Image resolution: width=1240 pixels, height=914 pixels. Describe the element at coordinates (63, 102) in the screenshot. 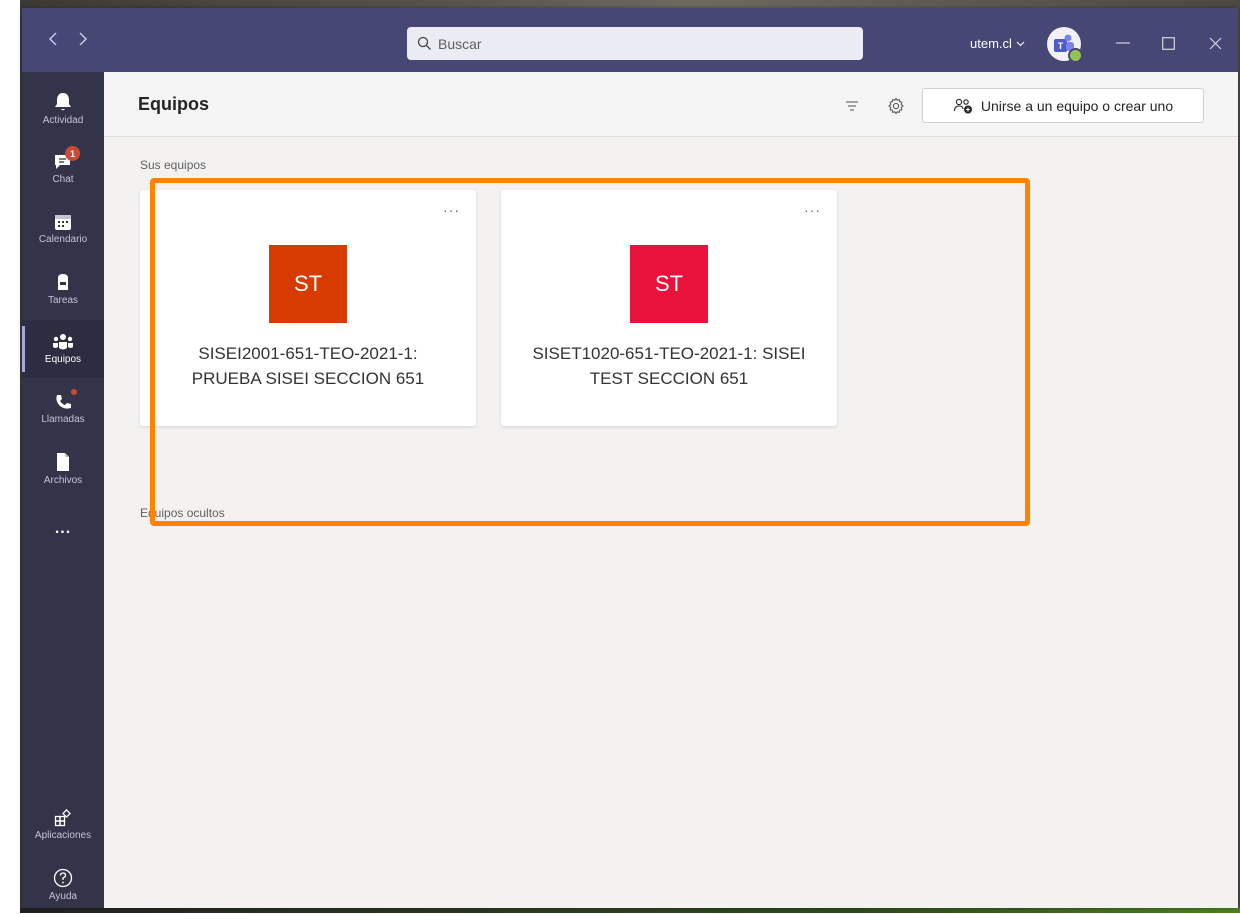

I see `bell-icon` at that location.